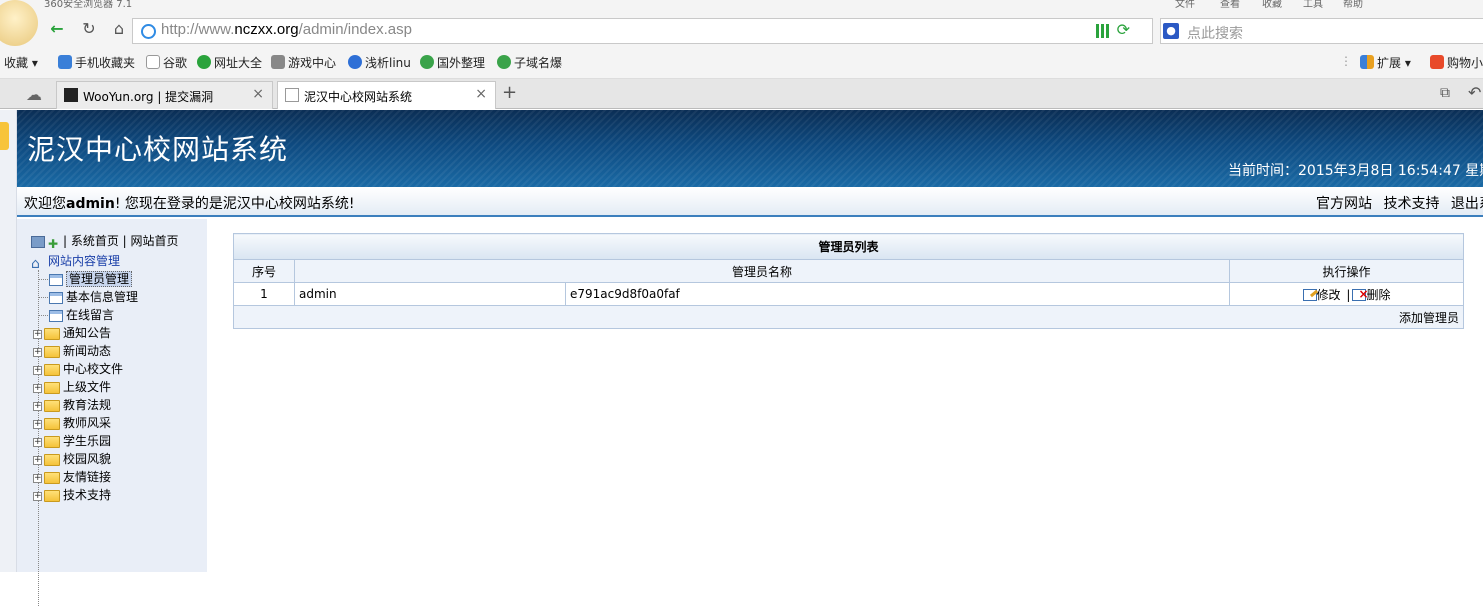  I want to click on home-icon: ⌂, so click(119, 29).